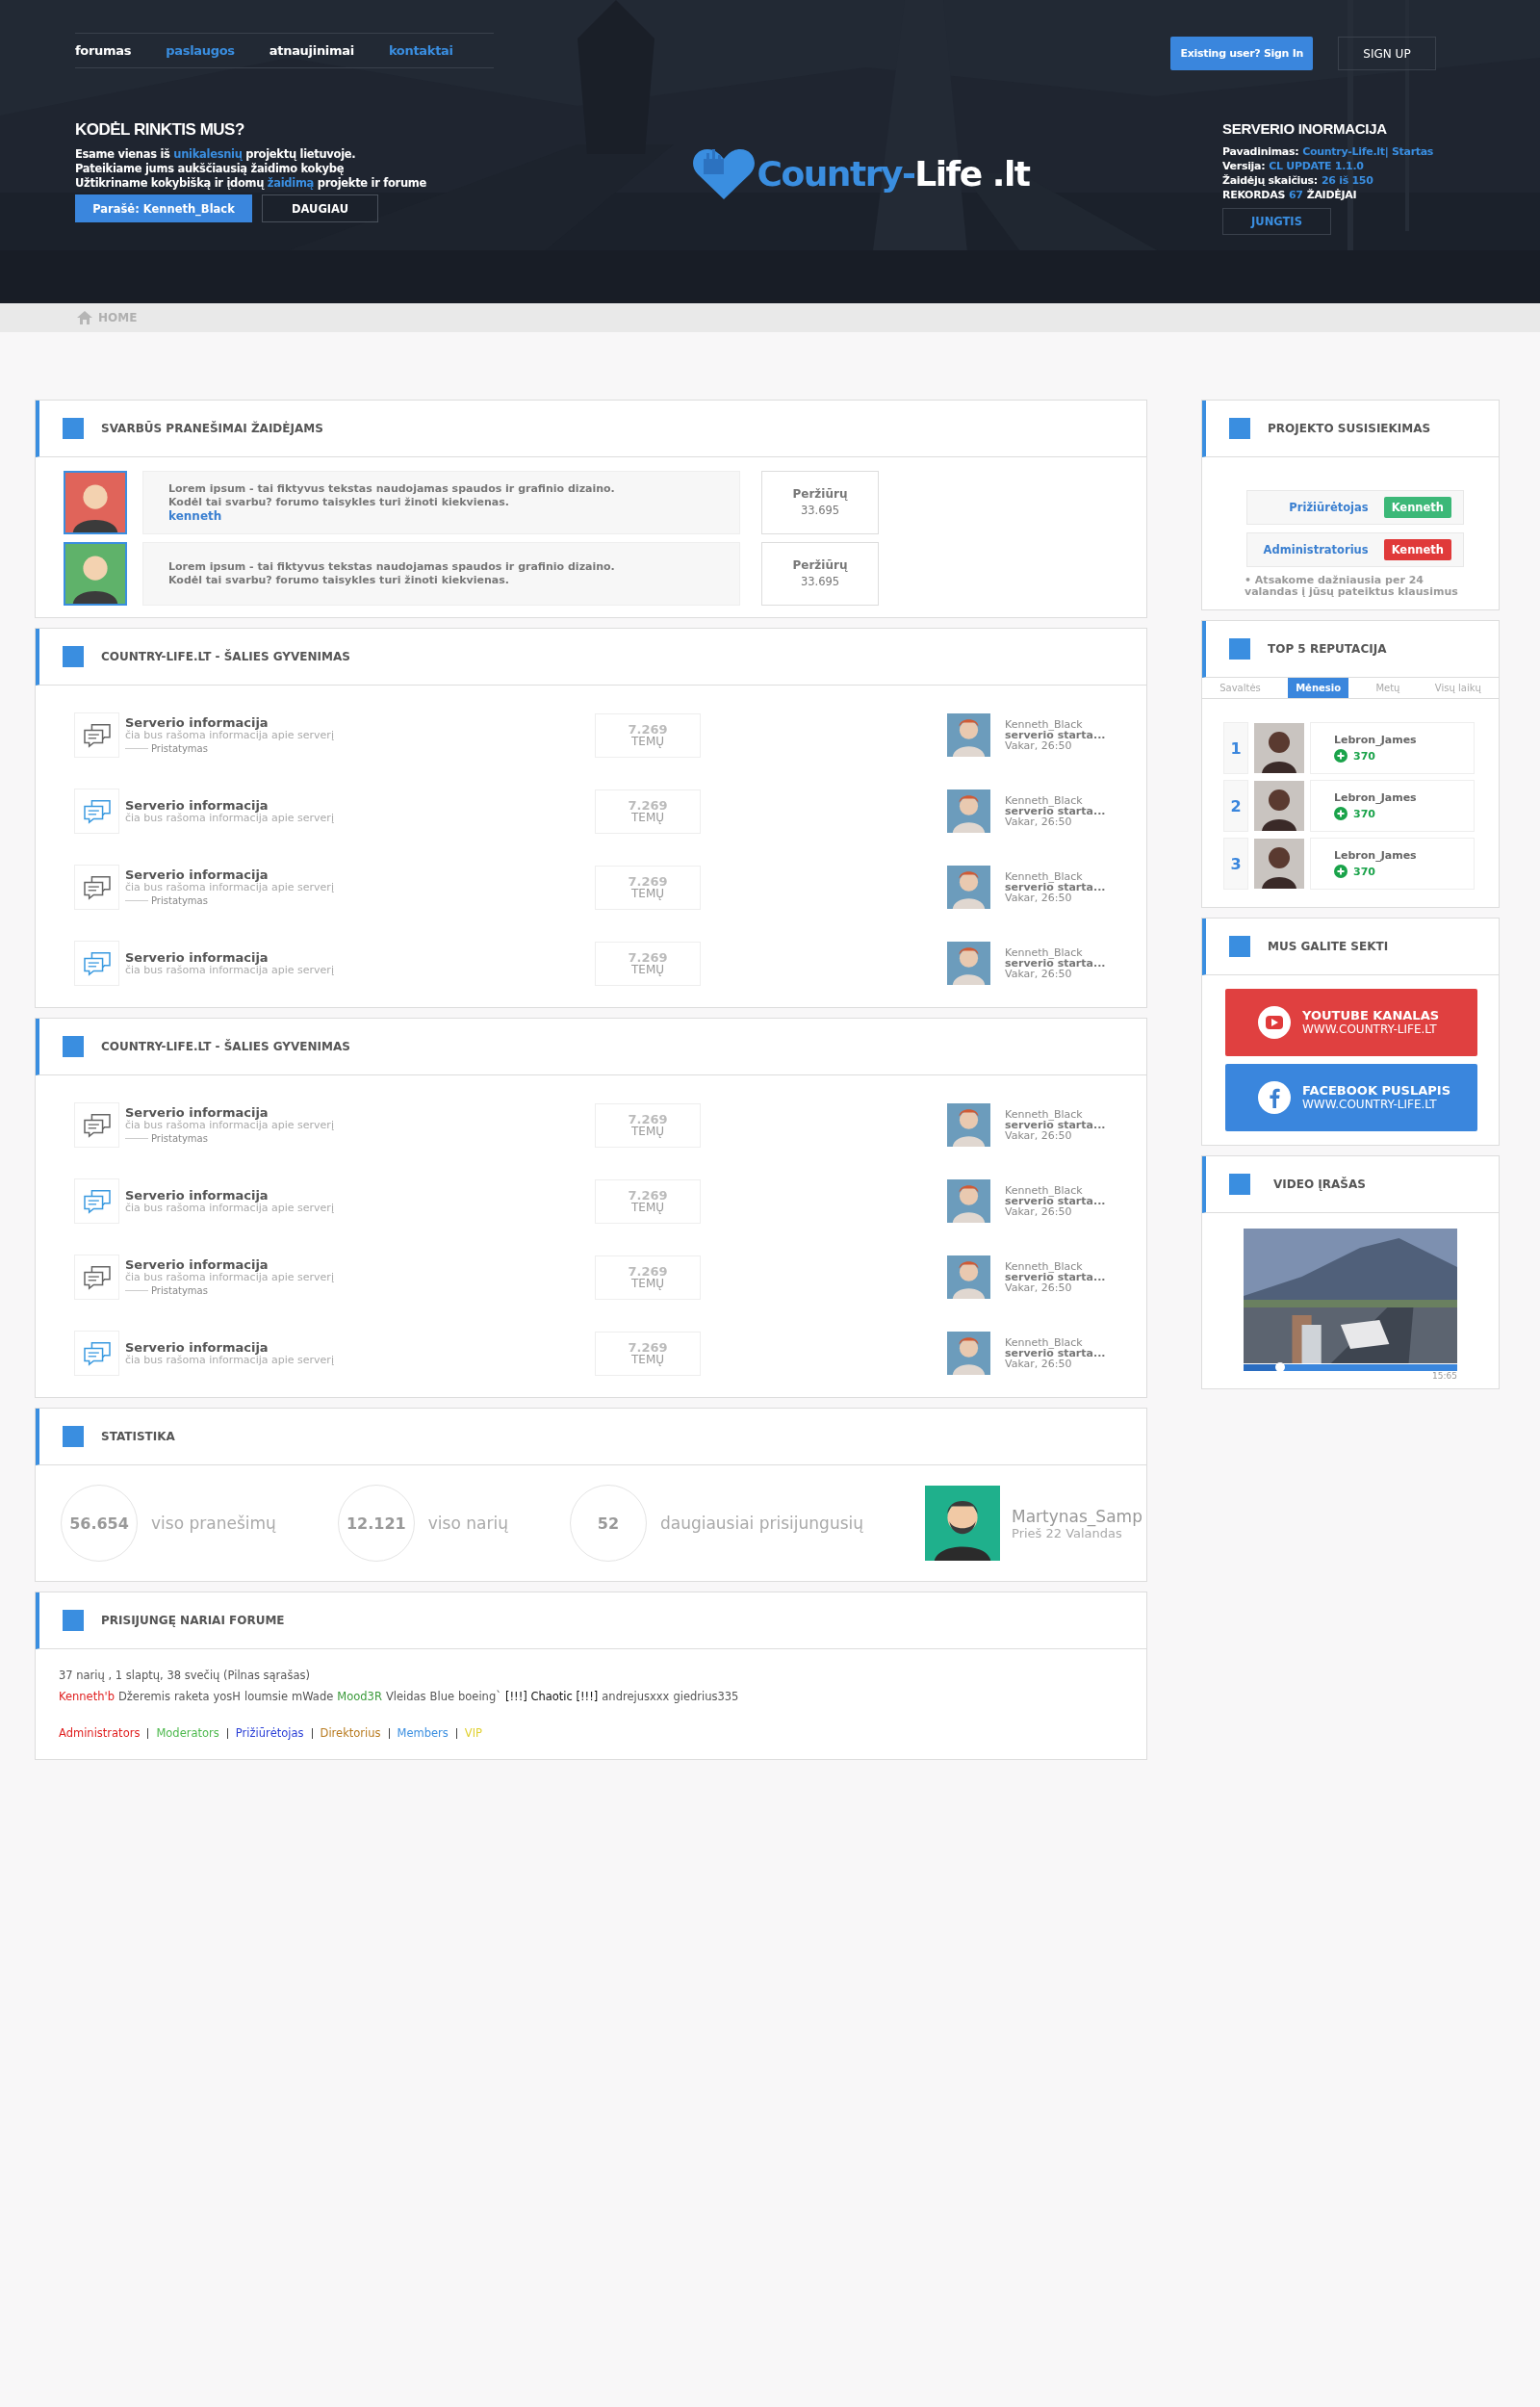 This screenshot has height=2407, width=1540. Describe the element at coordinates (1235, 806) in the screenshot. I see `rank-number: 2` at that location.